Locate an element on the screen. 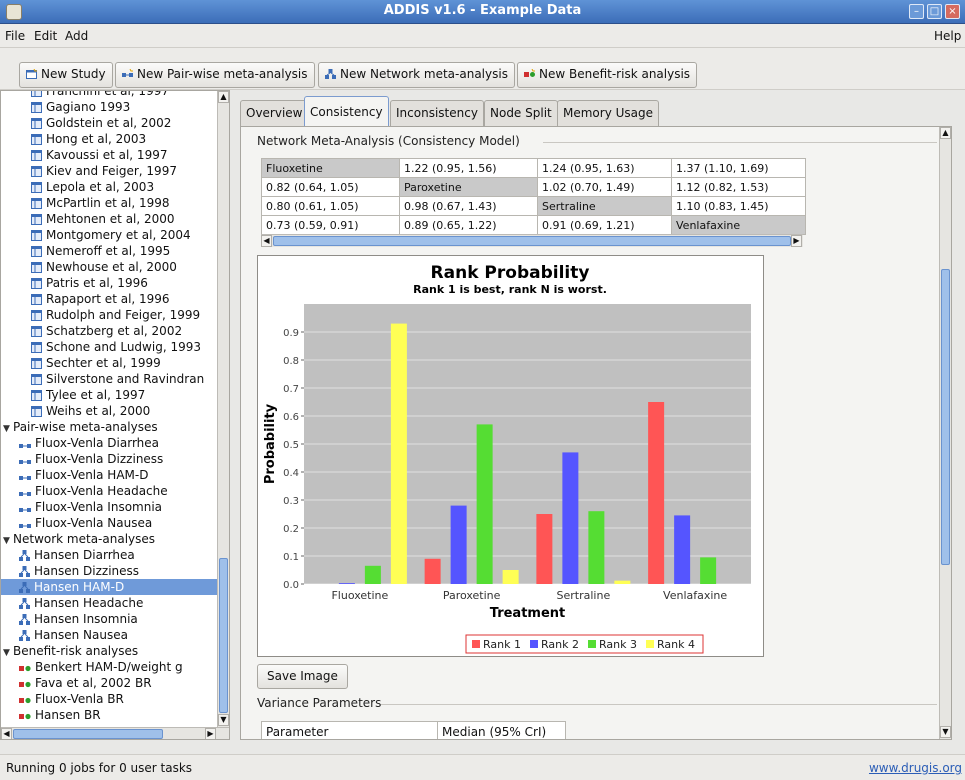 This screenshot has height=780, width=965. matrix-scroll-right: ▶ is located at coordinates (796, 241).